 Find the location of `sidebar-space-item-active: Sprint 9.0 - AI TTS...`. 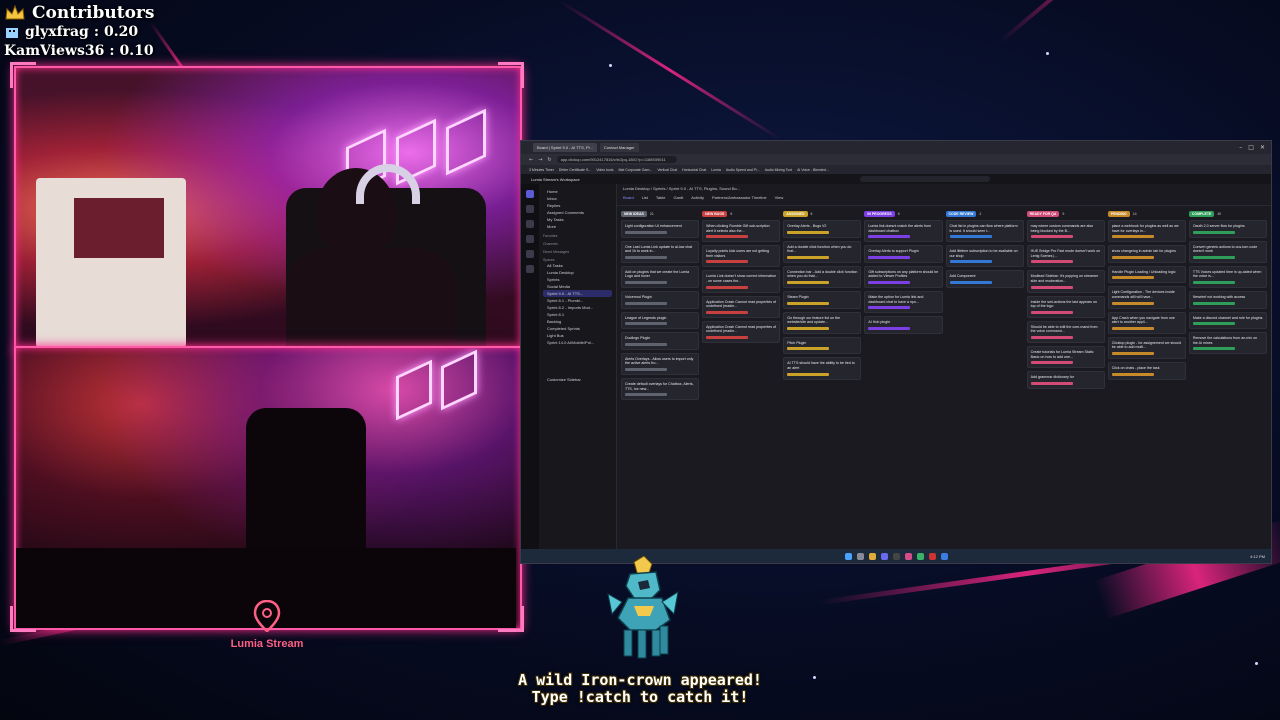

sidebar-space-item-active: Sprint 9.0 - AI TTS... is located at coordinates (577, 293).